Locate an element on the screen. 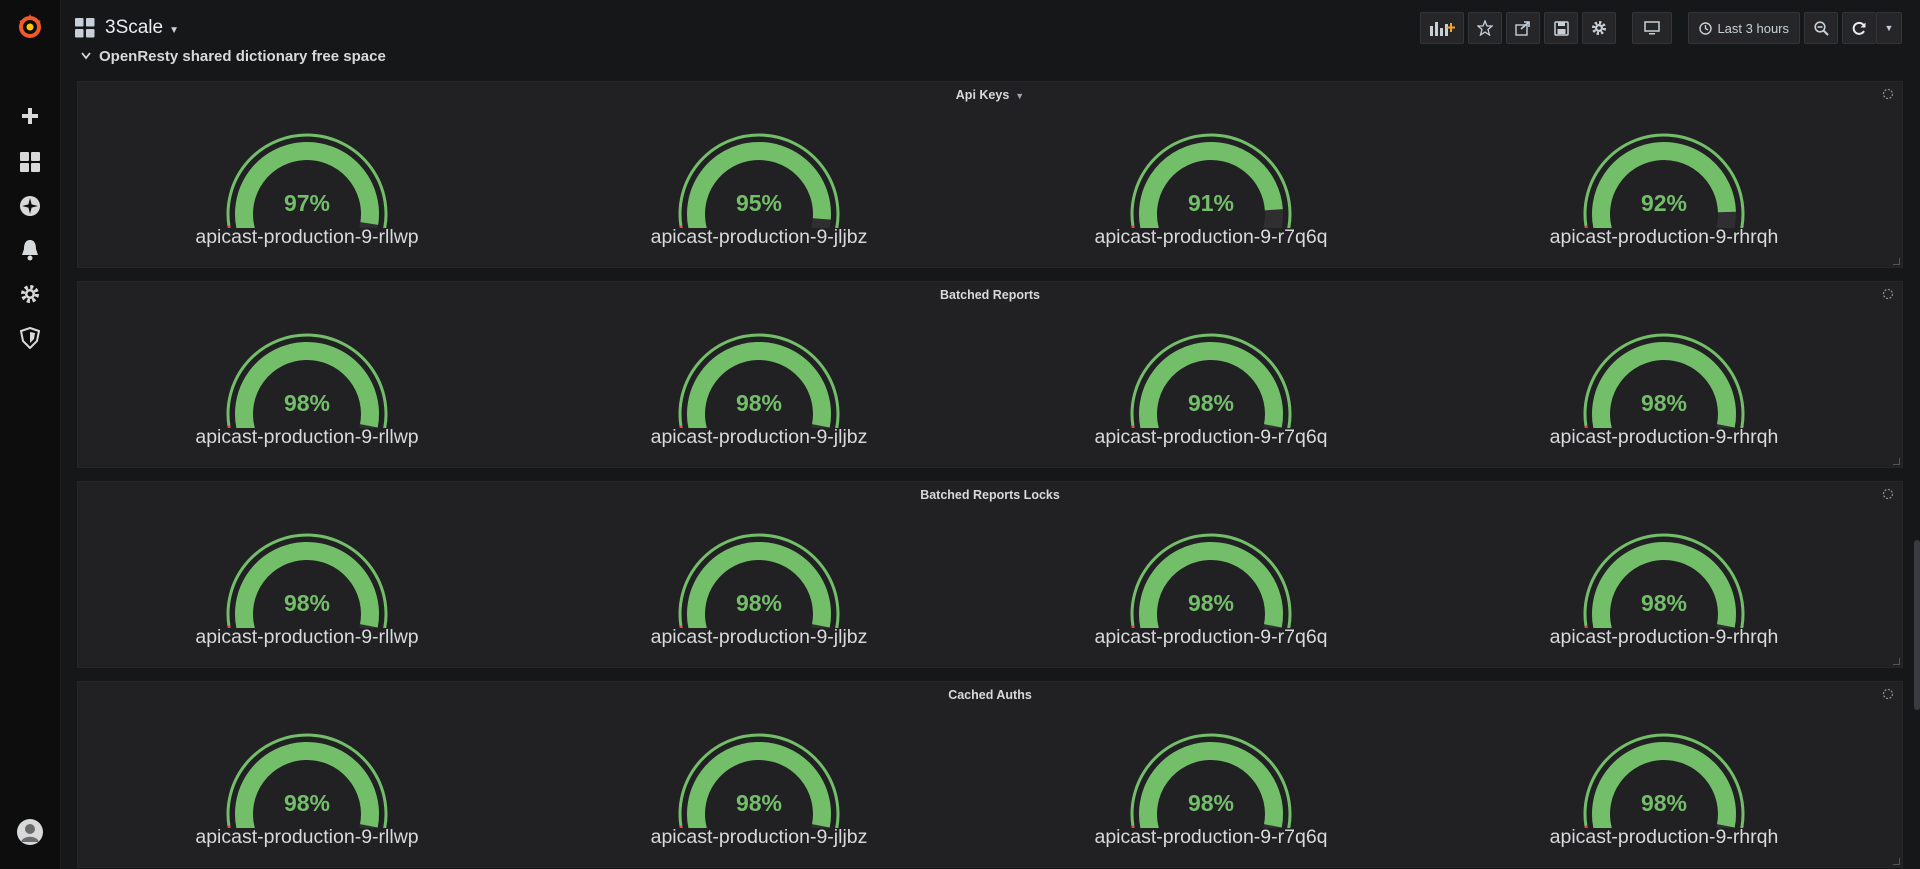 The width and height of the screenshot is (1920, 869). share-button is located at coordinates (1523, 28).